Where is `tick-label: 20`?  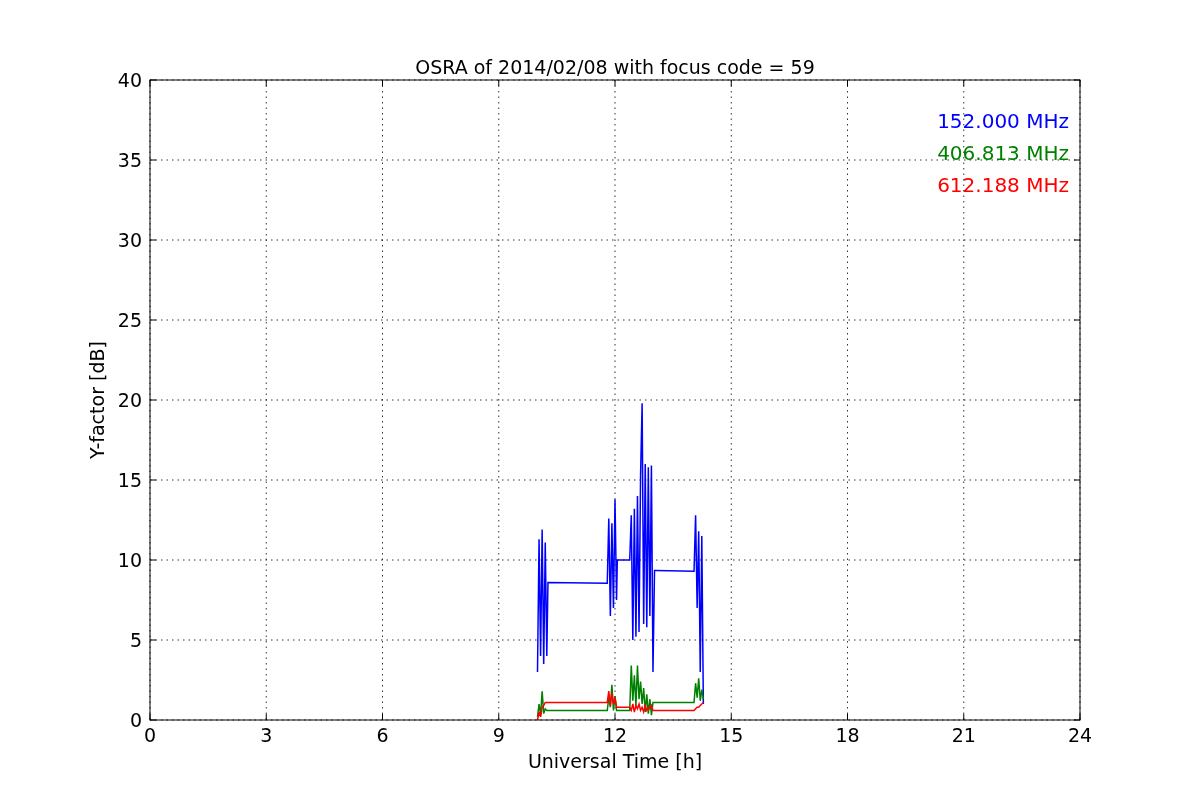
tick-label: 20 is located at coordinates (129, 400).